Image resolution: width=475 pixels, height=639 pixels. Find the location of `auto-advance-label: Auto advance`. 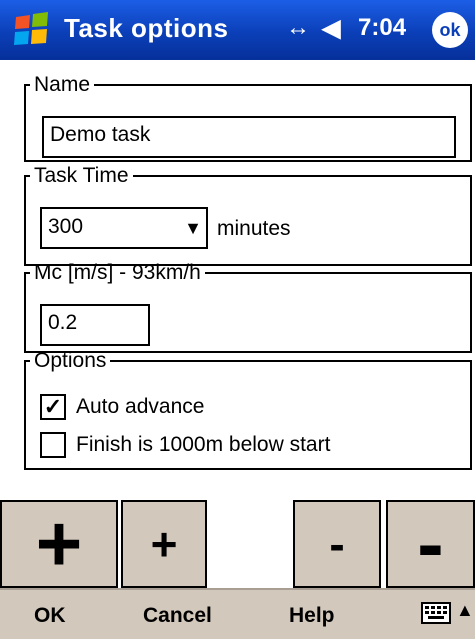

auto-advance-label: Auto advance is located at coordinates (140, 406).